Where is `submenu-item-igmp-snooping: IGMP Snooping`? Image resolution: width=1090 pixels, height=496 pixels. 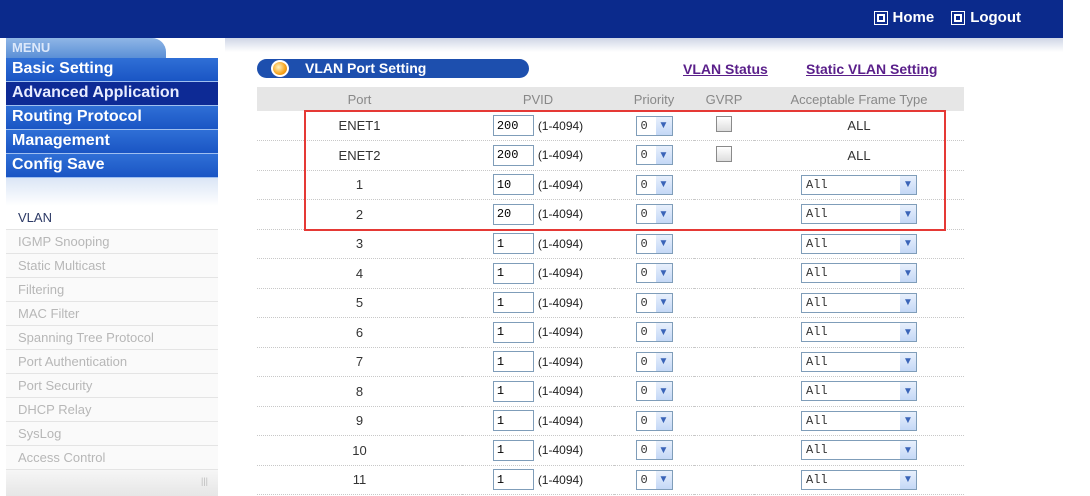
submenu-item-igmp-snooping: IGMP Snooping is located at coordinates (112, 242).